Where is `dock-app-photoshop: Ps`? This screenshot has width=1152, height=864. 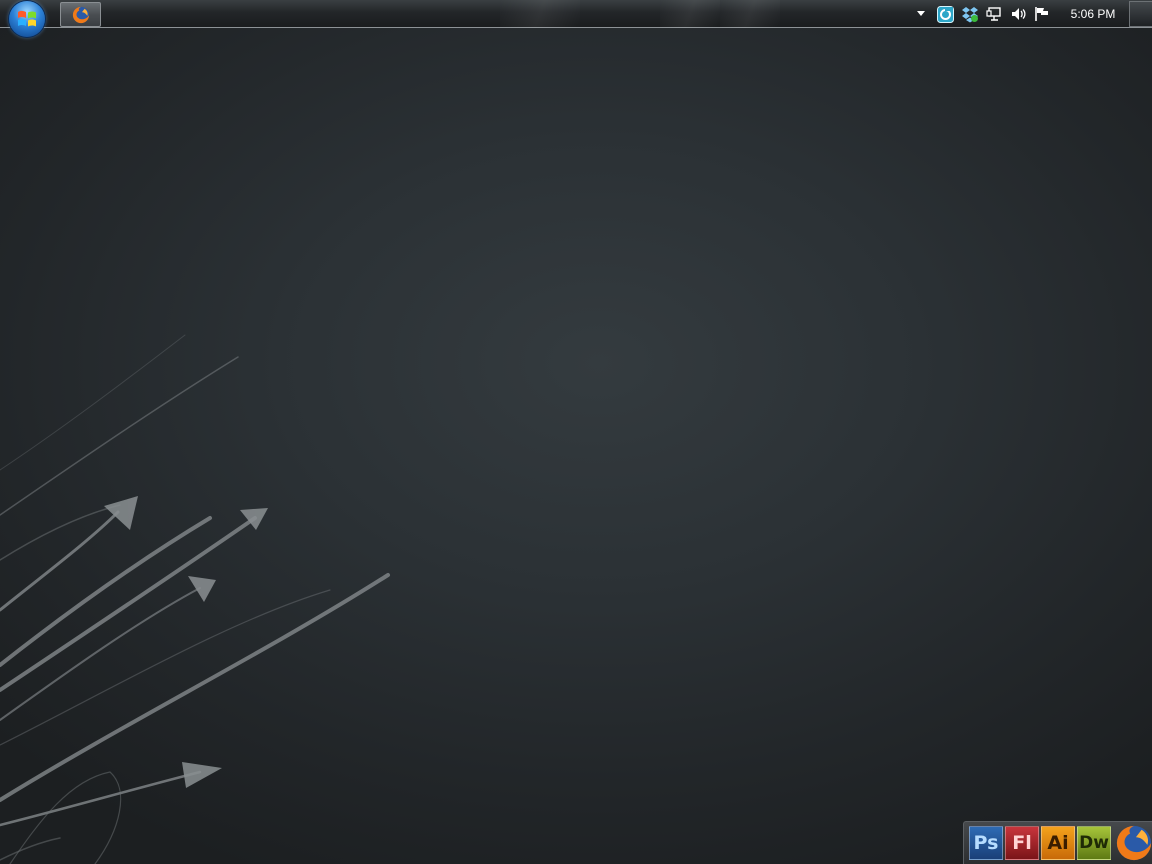 dock-app-photoshop: Ps is located at coordinates (986, 843).